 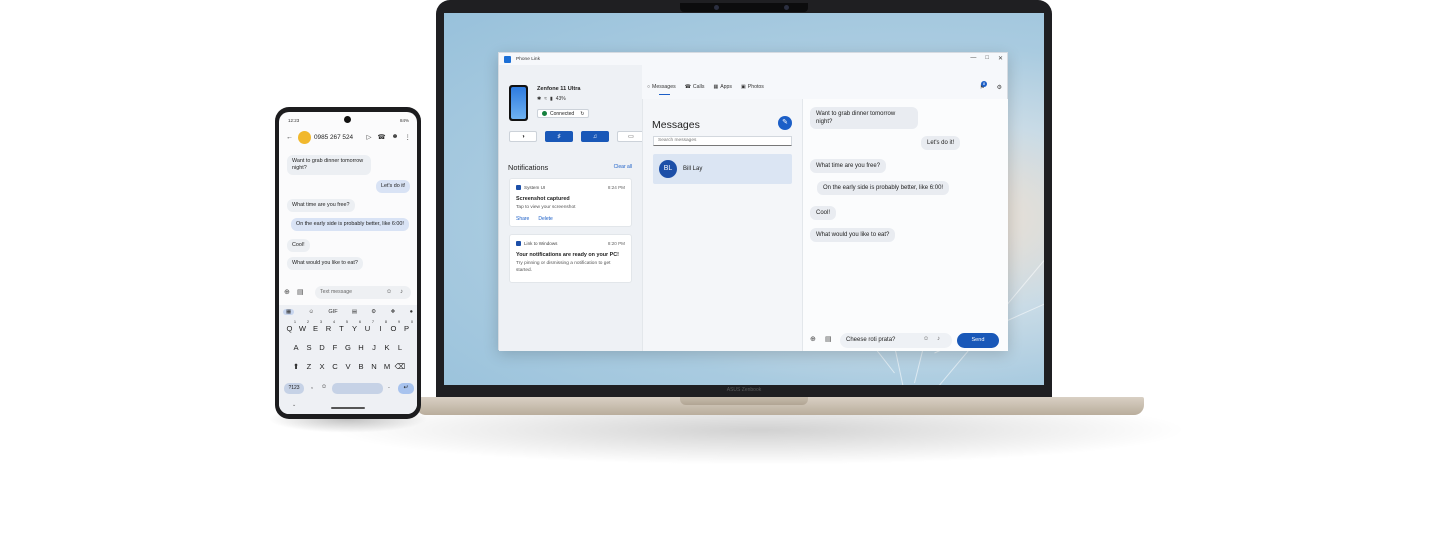 What do you see at coordinates (408, 137) in the screenshot?
I see `more-options-icon: ⋮` at bounding box center [408, 137].